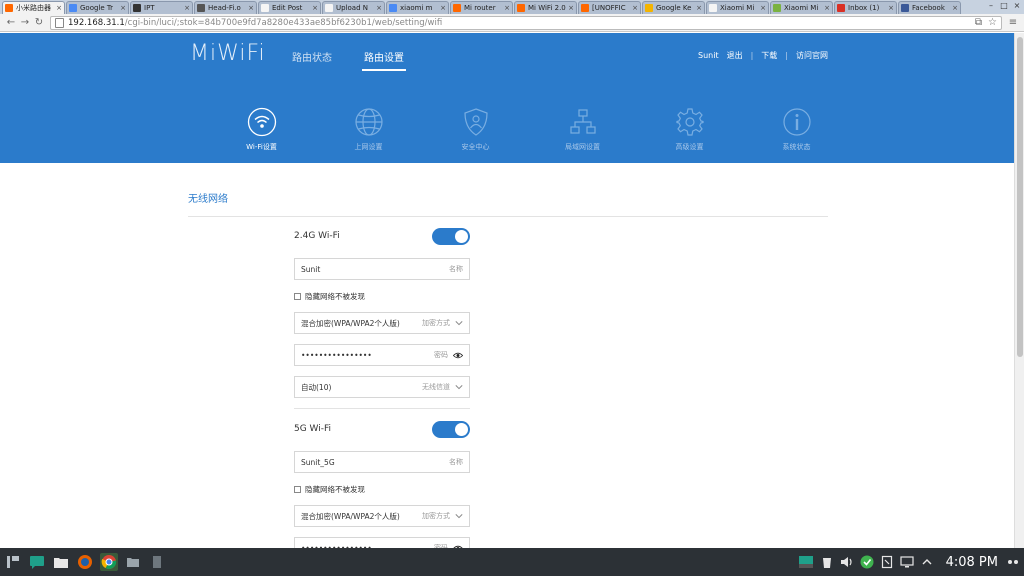  I want to click on band-divider, so click(382, 408).